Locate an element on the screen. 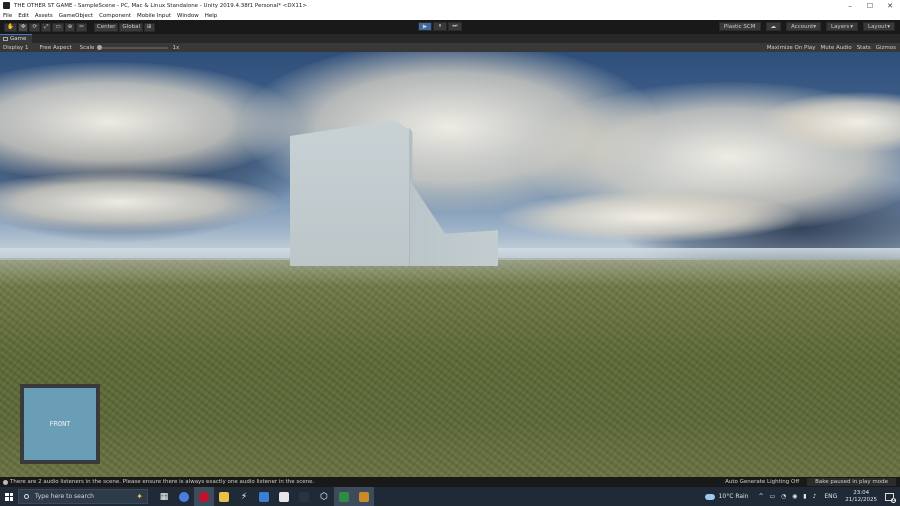 Image resolution: width=900 pixels, height=506 pixels. search-icon is located at coordinates (26, 496).